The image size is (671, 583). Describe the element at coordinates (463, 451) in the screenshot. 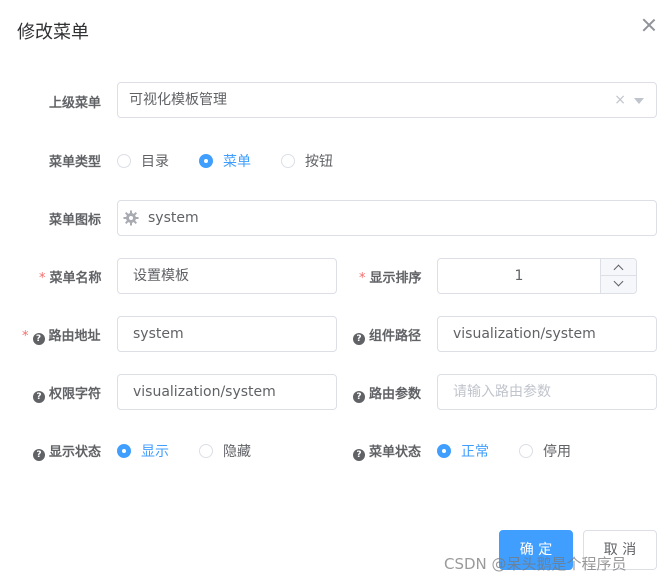

I see `menu-status-radio-normal: 正常` at that location.